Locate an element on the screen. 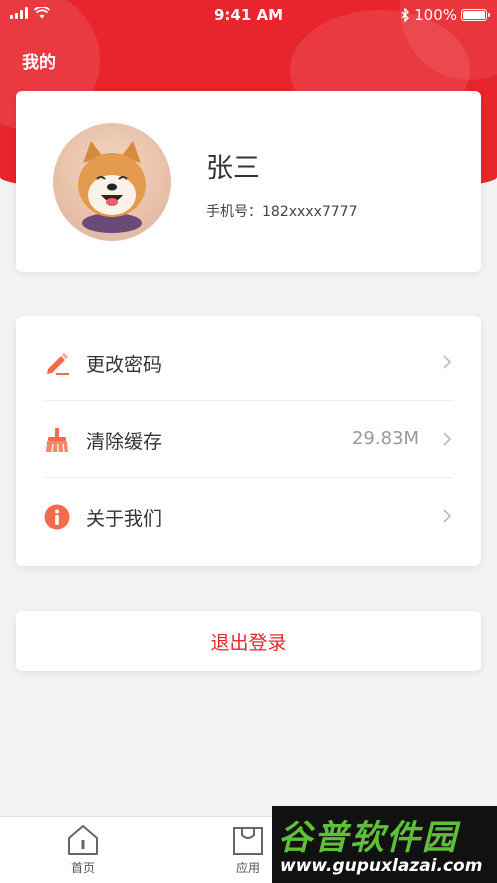 The width and height of the screenshot is (497, 883). cache-size: 29.83M is located at coordinates (385, 438).